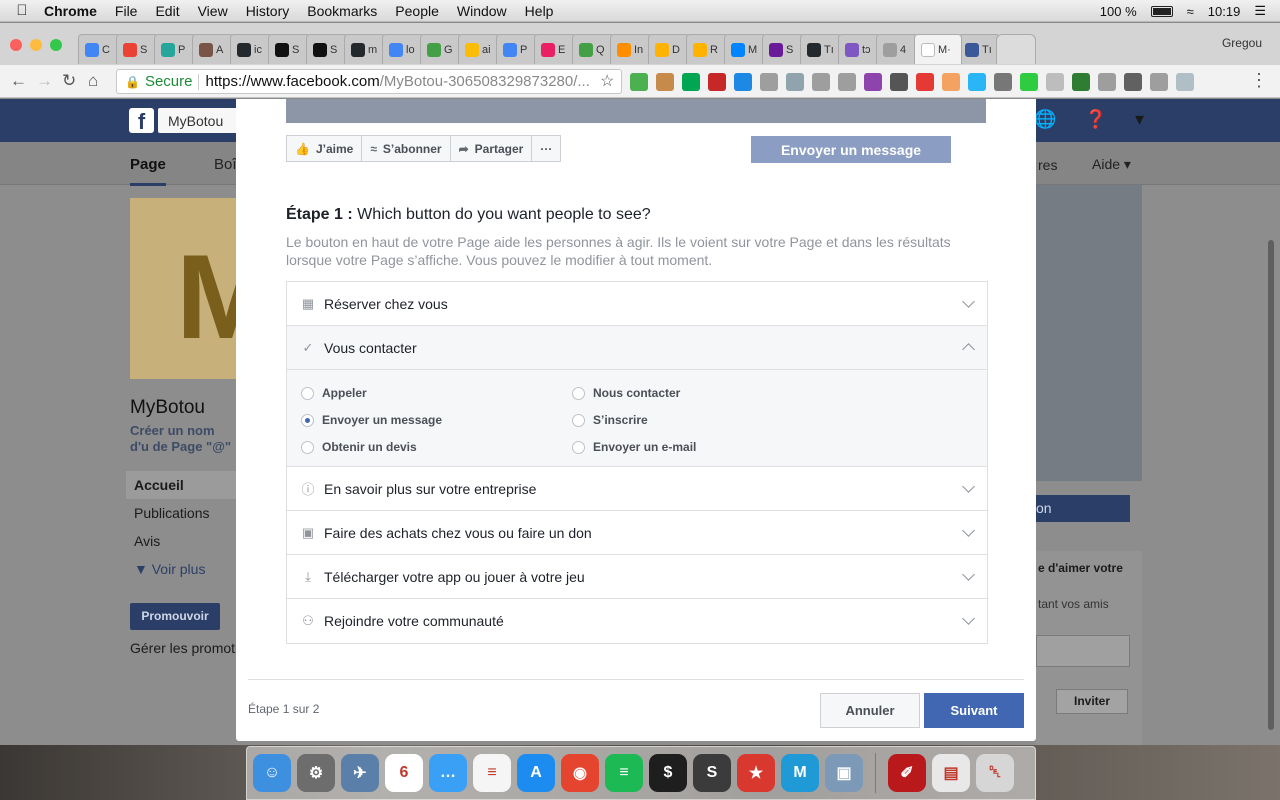 Image resolution: width=1280 pixels, height=800 pixels. I want to click on account-menu-icon: ▾, so click(1139, 119).